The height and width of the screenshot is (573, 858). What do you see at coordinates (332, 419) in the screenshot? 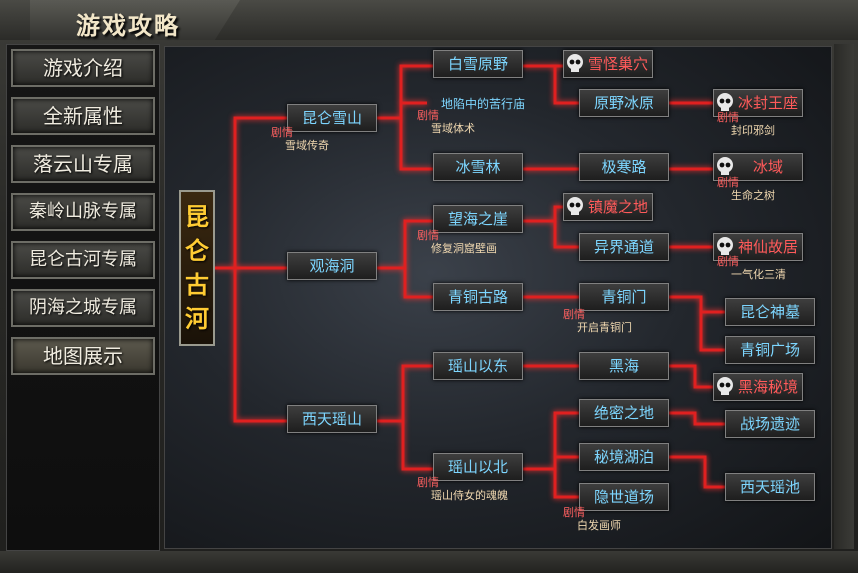
I see `node-xitian-yaoshan: 西天瑶山` at bounding box center [332, 419].